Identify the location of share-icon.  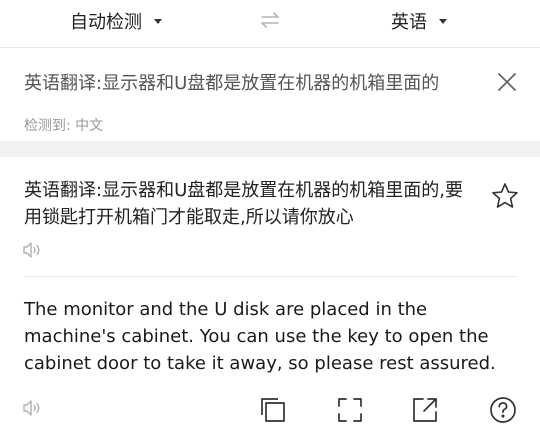
(425, 410).